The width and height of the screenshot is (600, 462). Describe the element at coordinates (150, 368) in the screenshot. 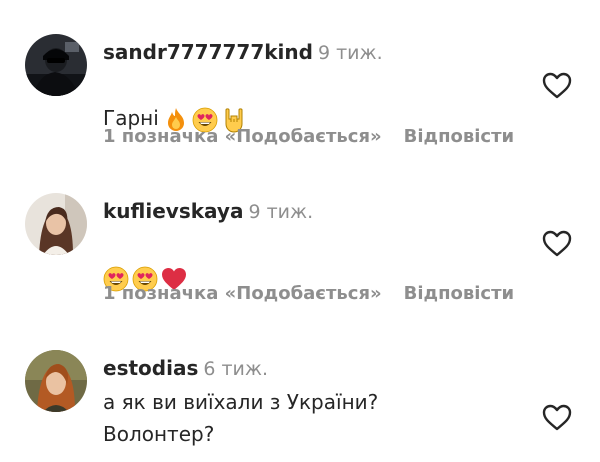

I see `username: estodias` at that location.